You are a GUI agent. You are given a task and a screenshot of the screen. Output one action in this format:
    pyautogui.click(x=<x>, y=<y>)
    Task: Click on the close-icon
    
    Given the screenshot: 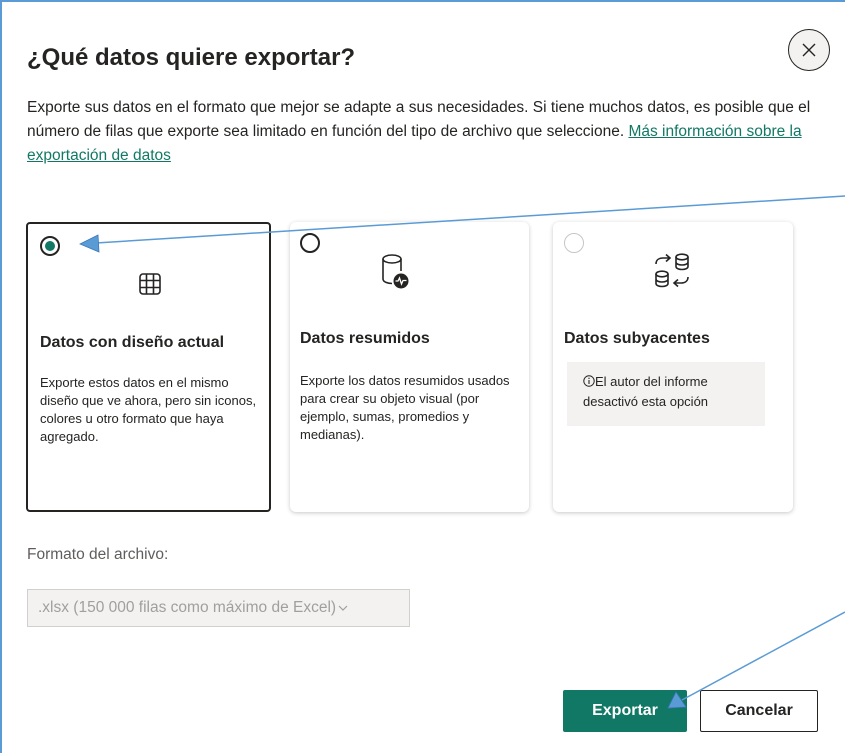 What is the action you would take?
    pyautogui.click(x=809, y=50)
    